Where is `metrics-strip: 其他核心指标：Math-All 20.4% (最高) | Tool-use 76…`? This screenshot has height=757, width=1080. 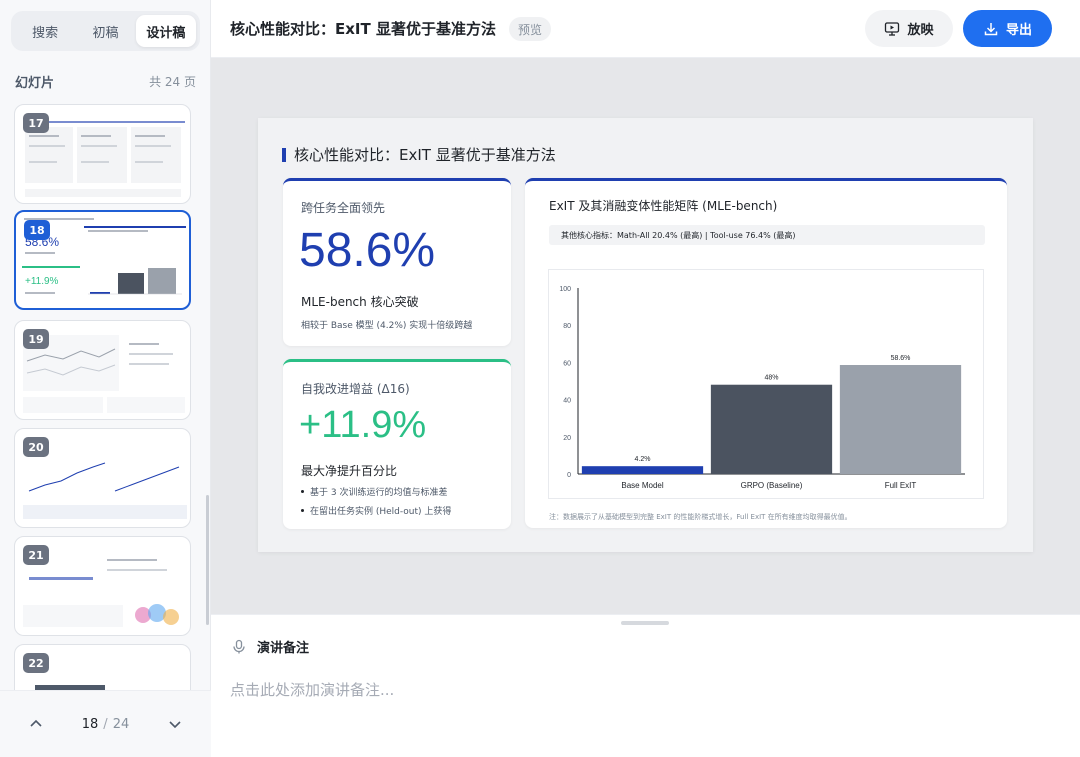
metrics-strip: 其他核心指标：Math-All 20.4% (最高) | Tool-use 76… is located at coordinates (767, 235).